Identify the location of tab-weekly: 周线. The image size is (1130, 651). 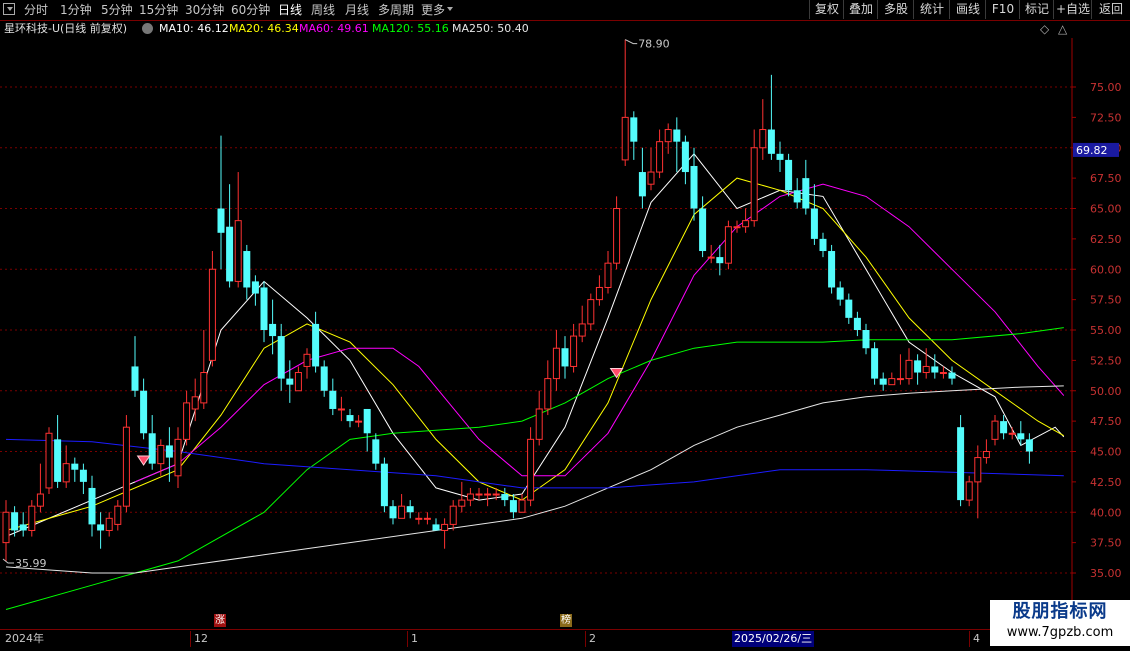
(323, 10).